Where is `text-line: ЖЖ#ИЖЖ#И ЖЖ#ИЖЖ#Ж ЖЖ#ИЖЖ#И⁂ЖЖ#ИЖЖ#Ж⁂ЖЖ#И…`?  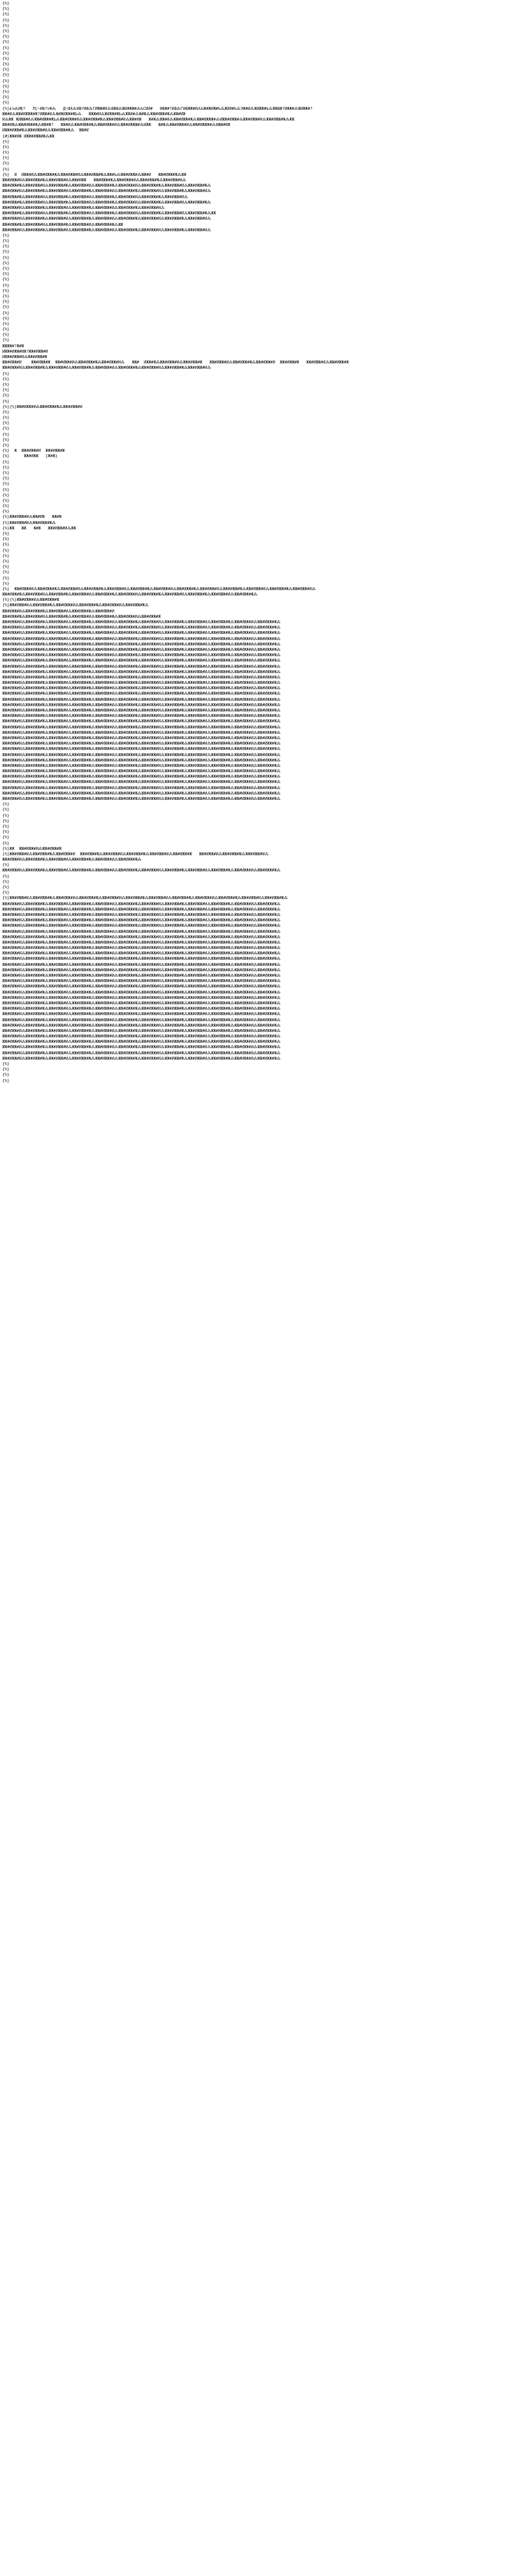
text-line: ЖЖ#ИЖЖ#И ЖЖ#ИЖЖ#Ж ЖЖ#ИЖЖ#И⁂ЖЖ#ИЖЖ#Ж⁂ЖЖ#И… is located at coordinates (176, 363).